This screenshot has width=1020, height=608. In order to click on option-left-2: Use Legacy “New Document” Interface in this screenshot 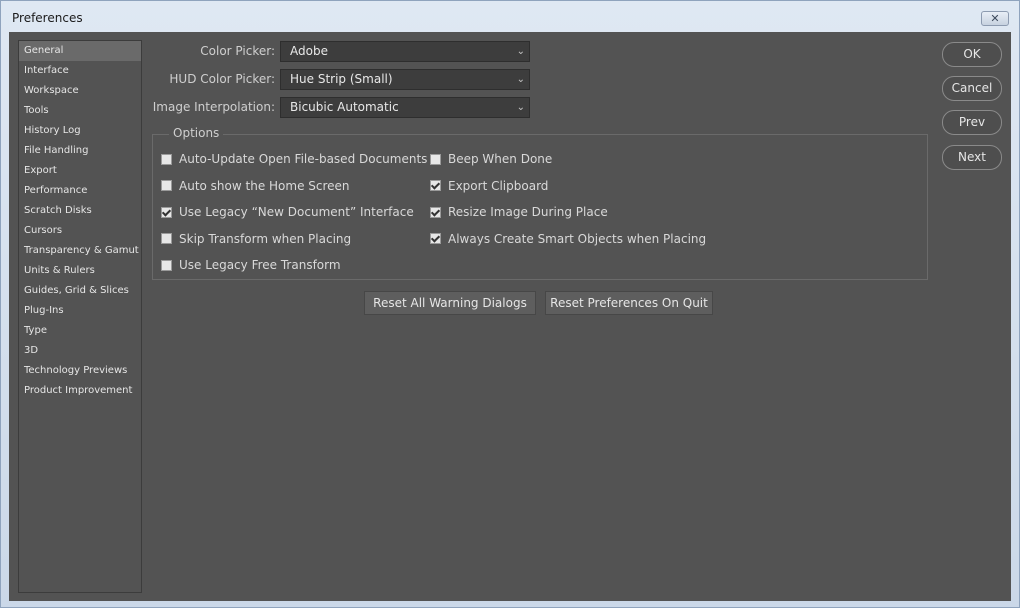, I will do `click(287, 212)`.